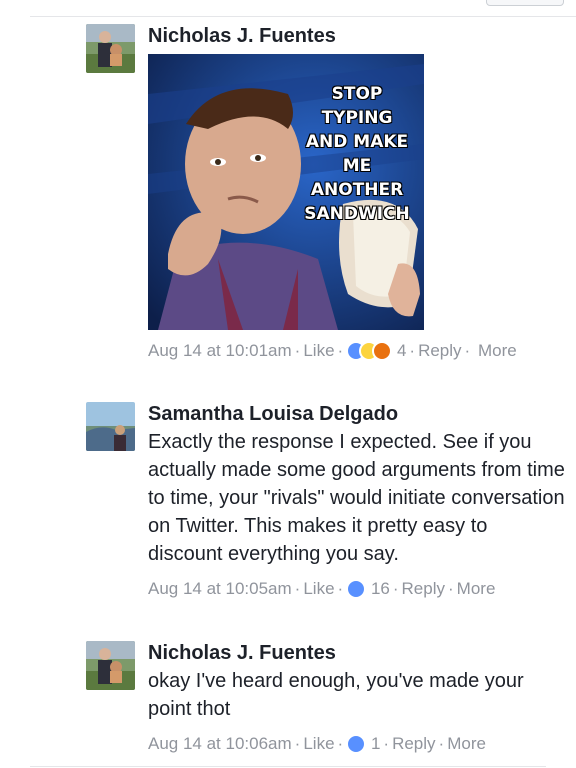 This screenshot has width=576, height=768. Describe the element at coordinates (382, 351) in the screenshot. I see `angry-icon` at that location.